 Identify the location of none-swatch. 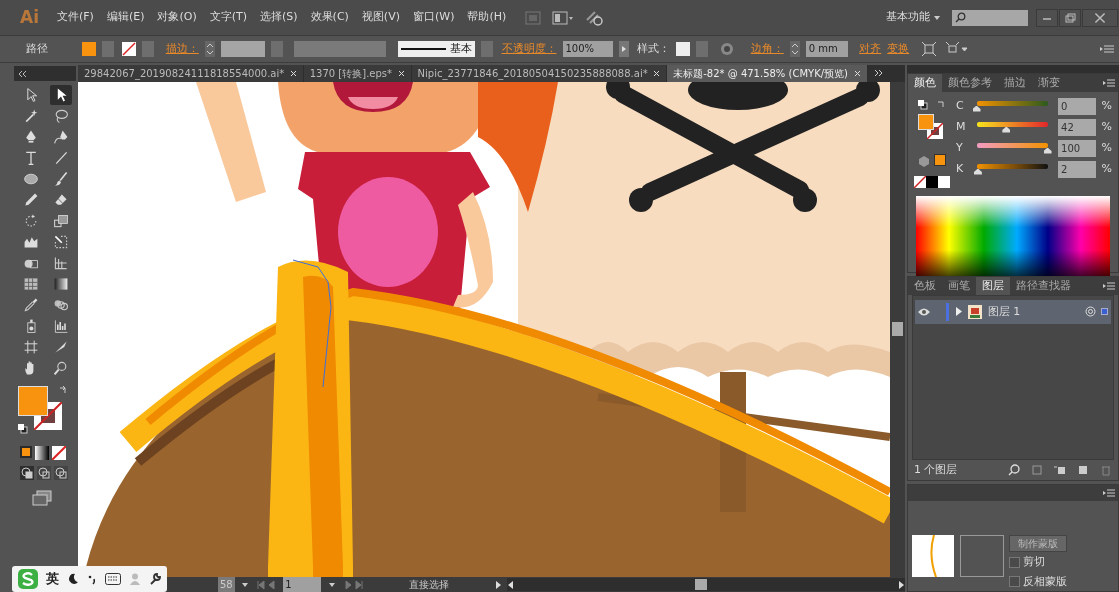
(920, 182).